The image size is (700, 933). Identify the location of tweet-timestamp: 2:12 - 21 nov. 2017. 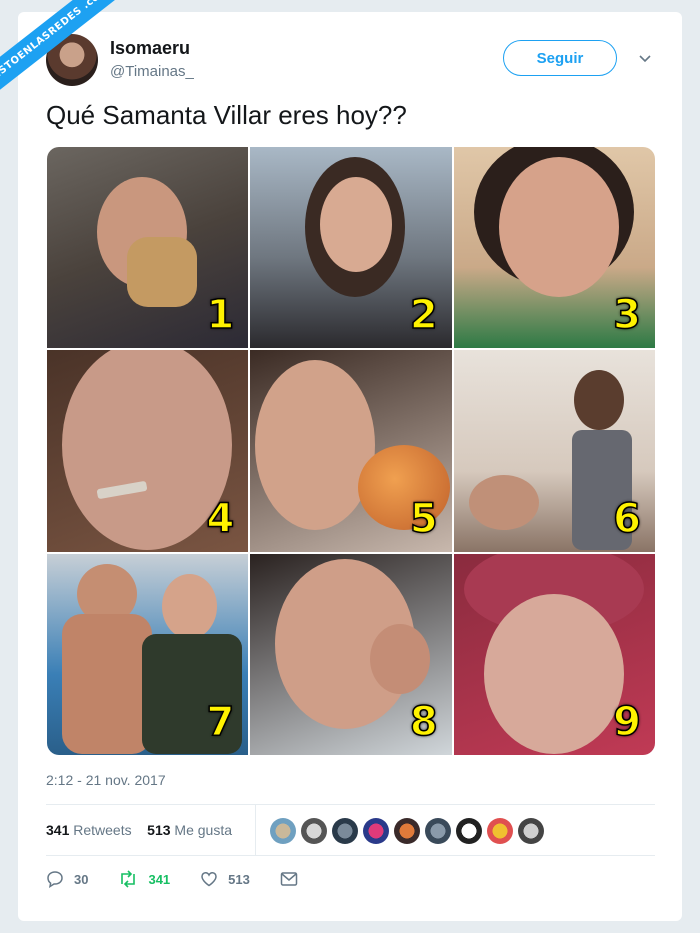
(106, 780).